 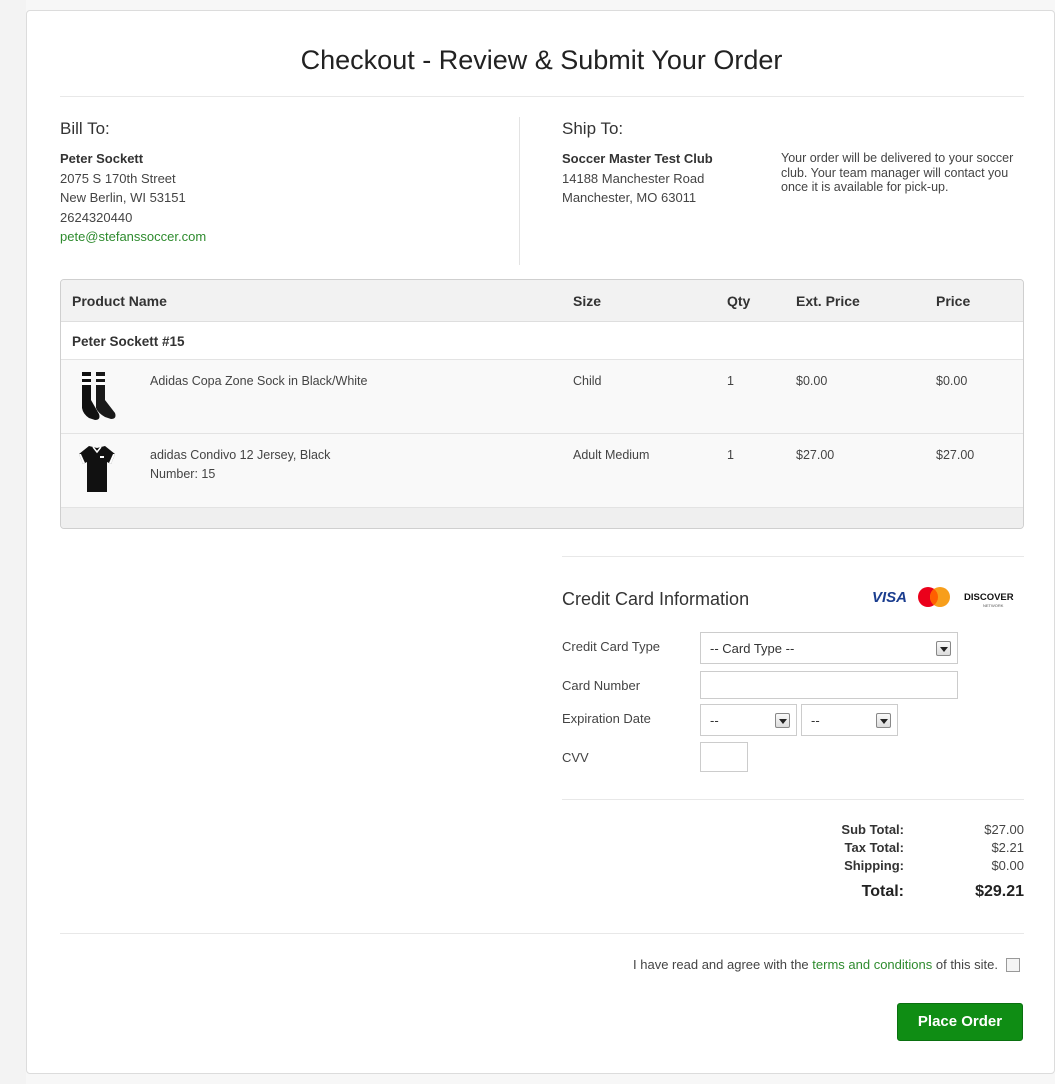 I want to click on sock-icon, so click(x=99, y=396).